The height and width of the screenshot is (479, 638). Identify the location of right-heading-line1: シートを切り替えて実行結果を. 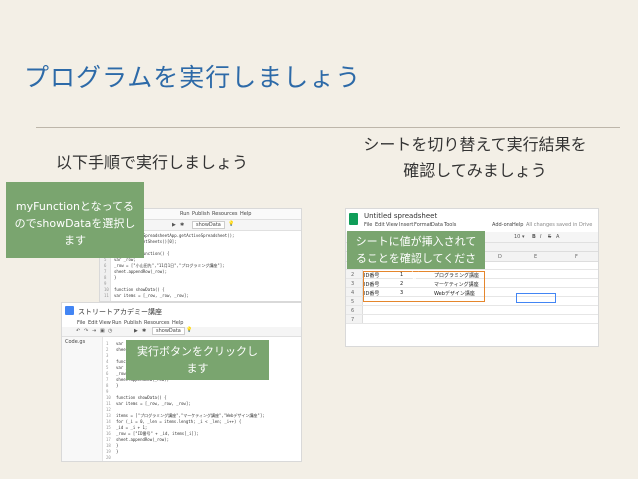
(475, 144).